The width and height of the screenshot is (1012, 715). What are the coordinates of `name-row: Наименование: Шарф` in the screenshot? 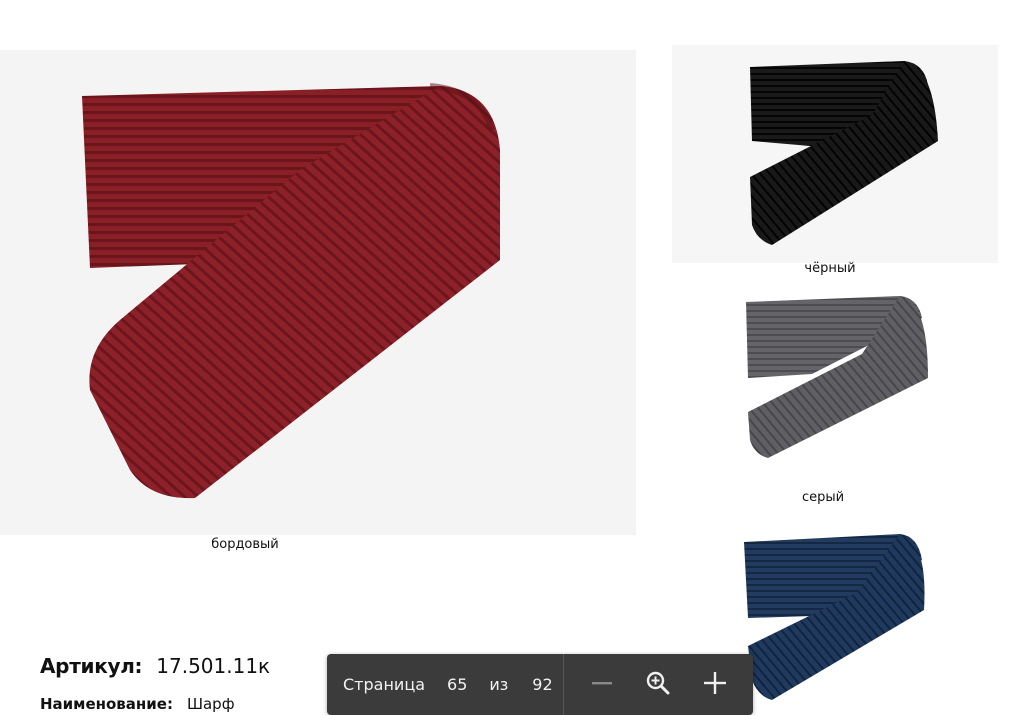 It's located at (137, 704).